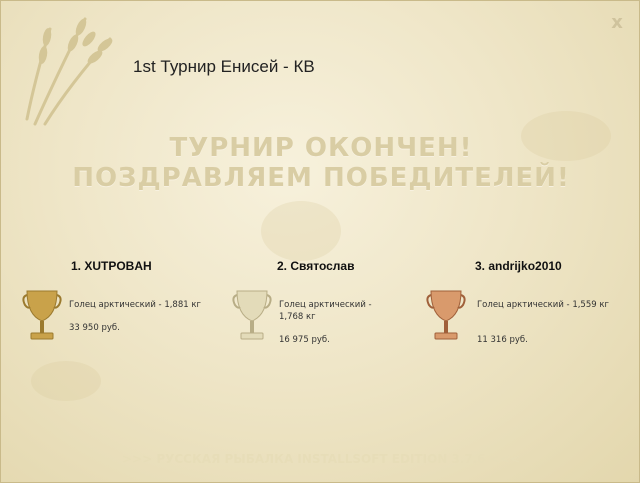 The image size is (640, 483). What do you see at coordinates (94, 328) in the screenshot?
I see `prize-amount: 33 950 руб.` at bounding box center [94, 328].